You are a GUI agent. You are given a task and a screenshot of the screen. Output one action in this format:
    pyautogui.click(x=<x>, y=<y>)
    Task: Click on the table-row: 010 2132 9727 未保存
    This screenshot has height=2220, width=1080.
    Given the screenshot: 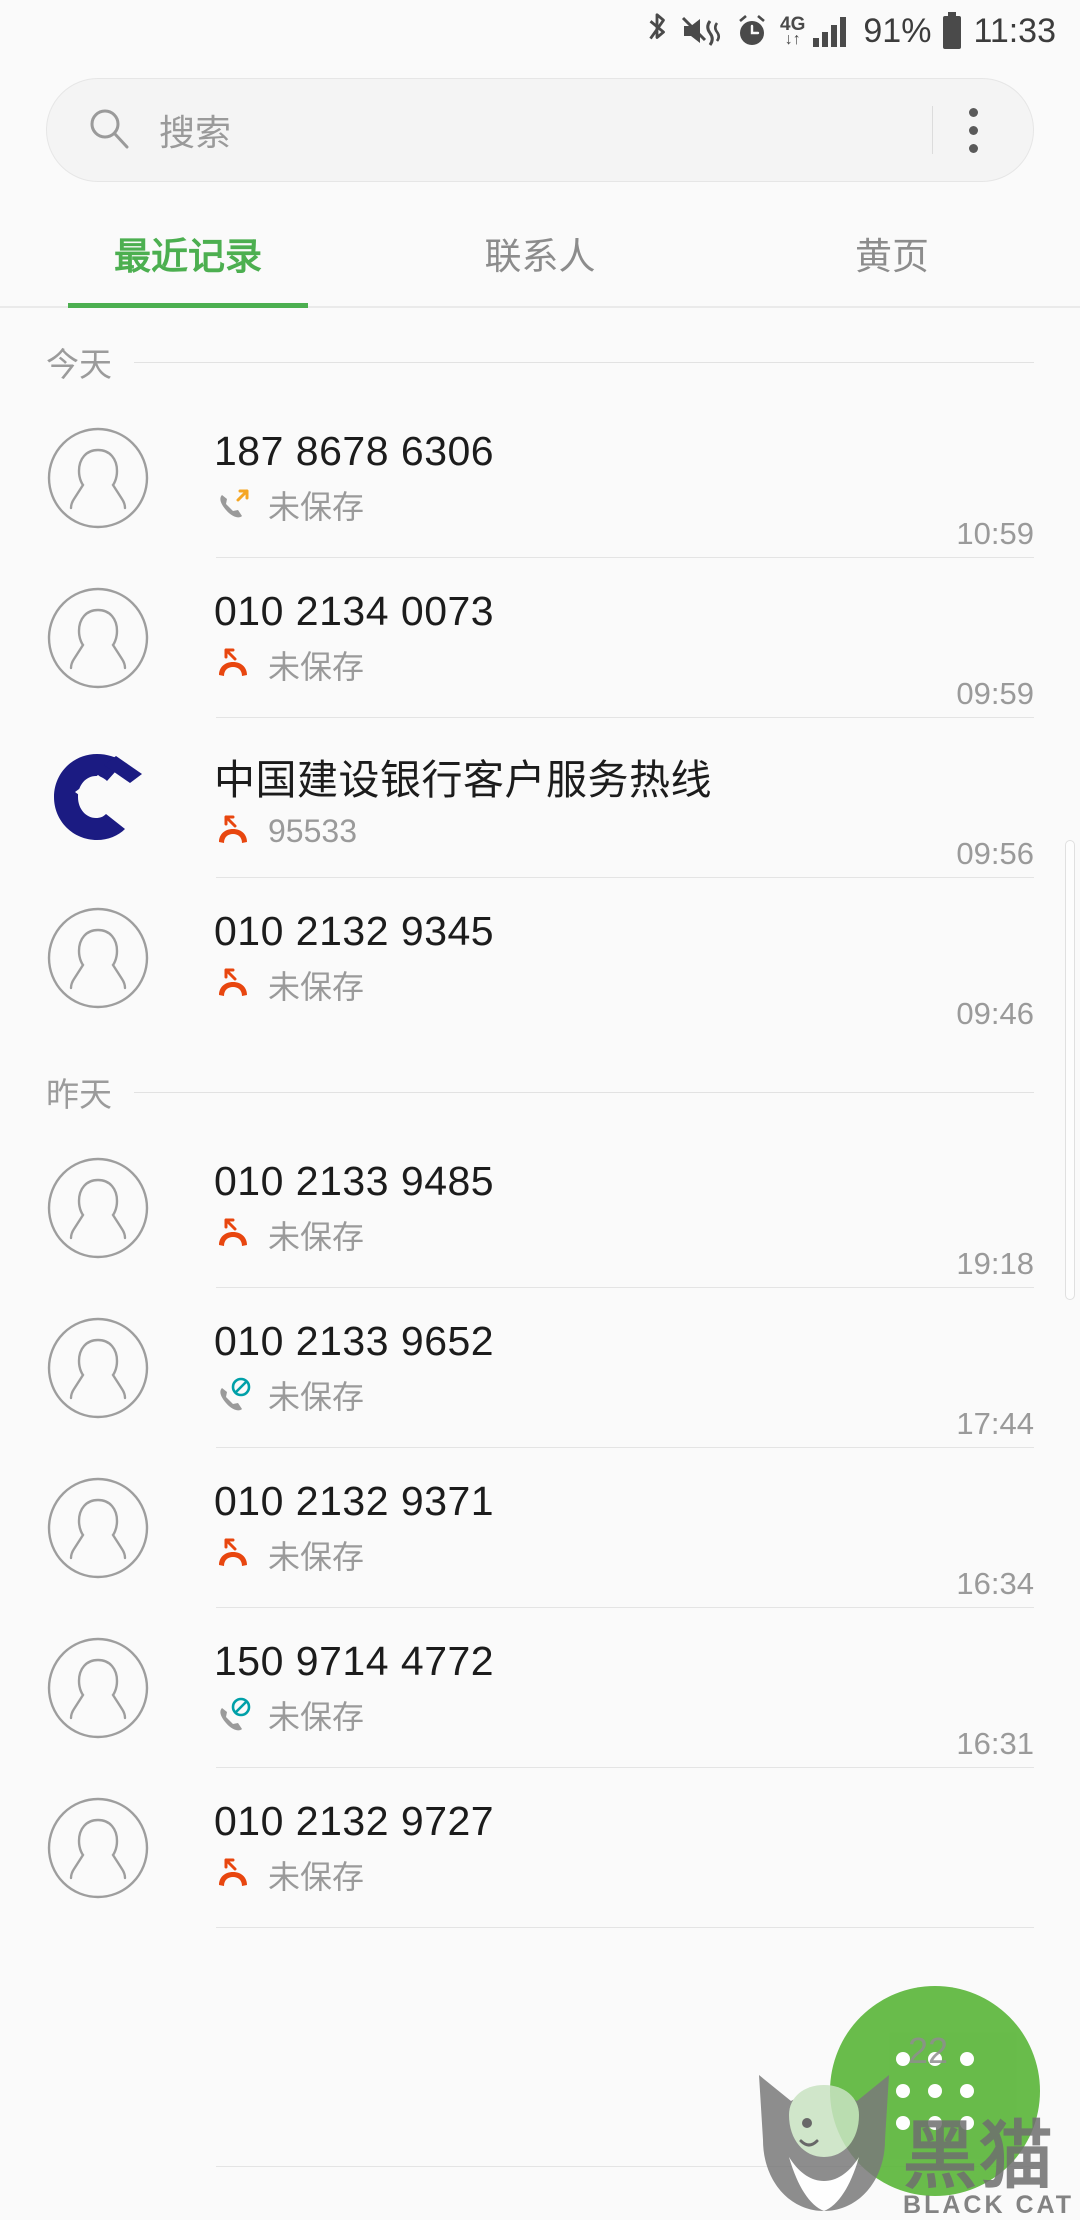 What is the action you would take?
    pyautogui.click(x=540, y=1848)
    